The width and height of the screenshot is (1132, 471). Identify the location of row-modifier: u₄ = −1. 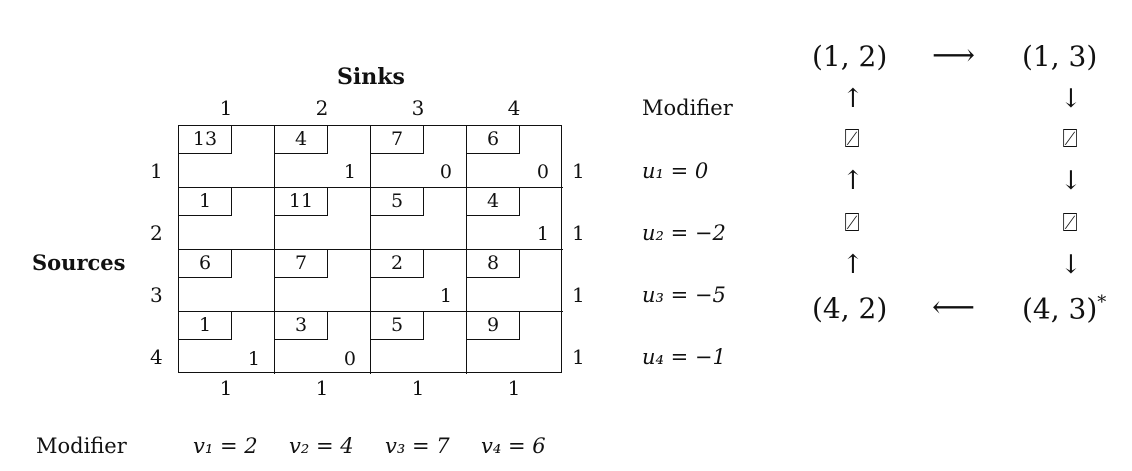
(684, 357).